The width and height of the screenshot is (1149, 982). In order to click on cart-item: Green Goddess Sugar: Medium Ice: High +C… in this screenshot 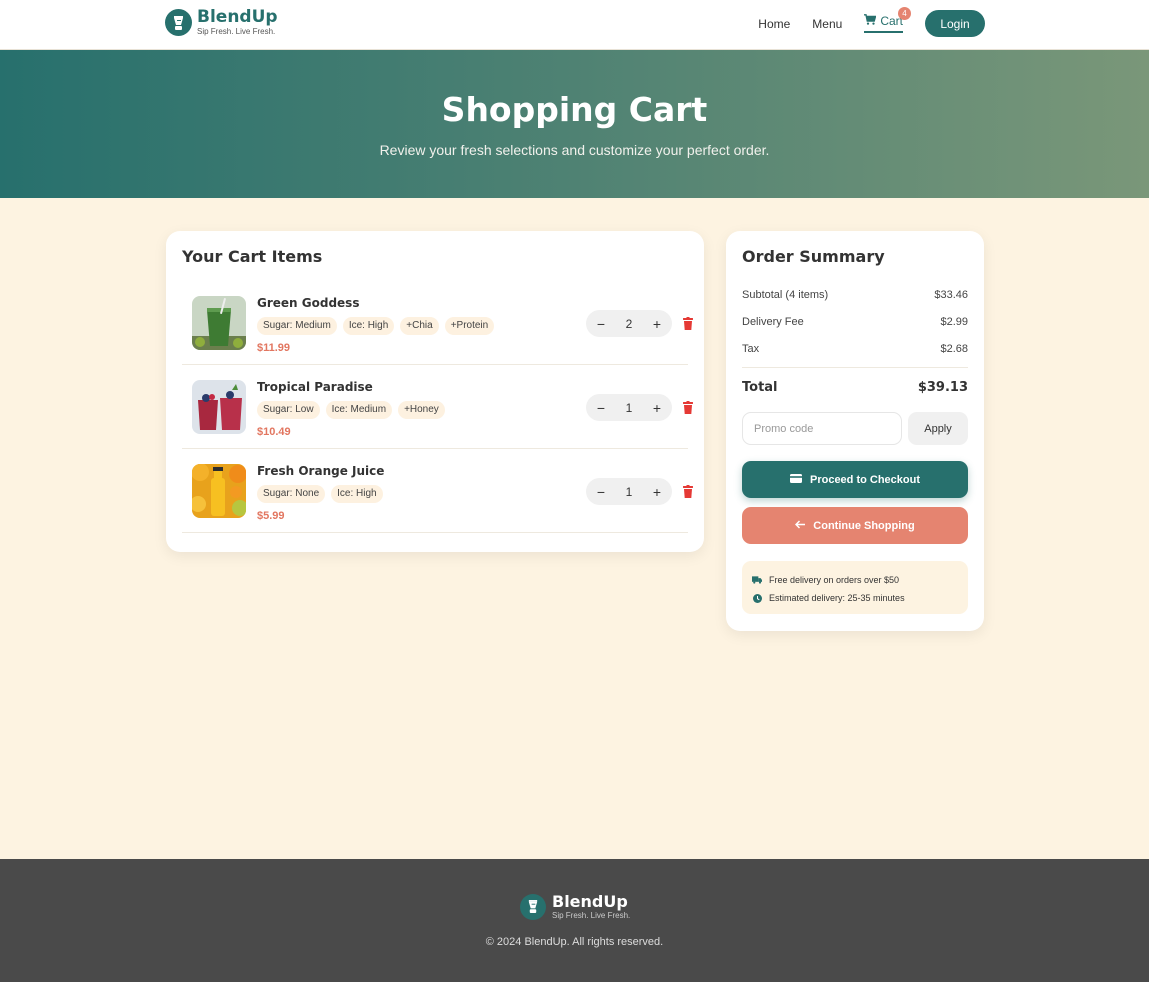, I will do `click(437, 323)`.